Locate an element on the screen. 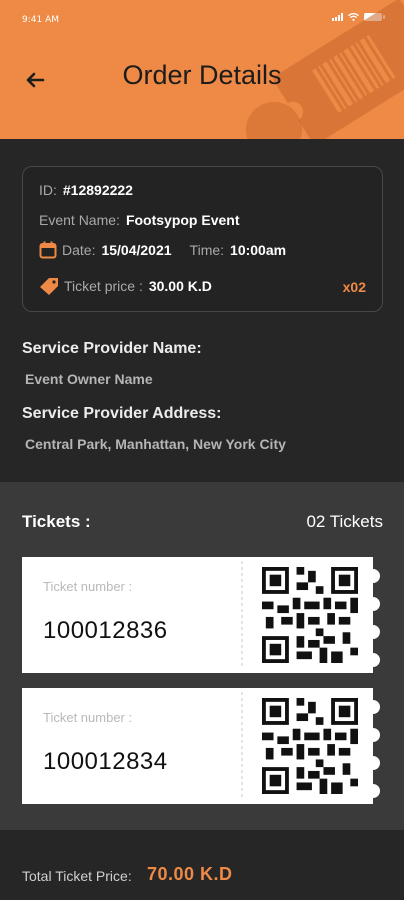 This screenshot has width=404, height=900. provider-address-value: Central Park, Manhattan, New York City is located at coordinates (155, 444).